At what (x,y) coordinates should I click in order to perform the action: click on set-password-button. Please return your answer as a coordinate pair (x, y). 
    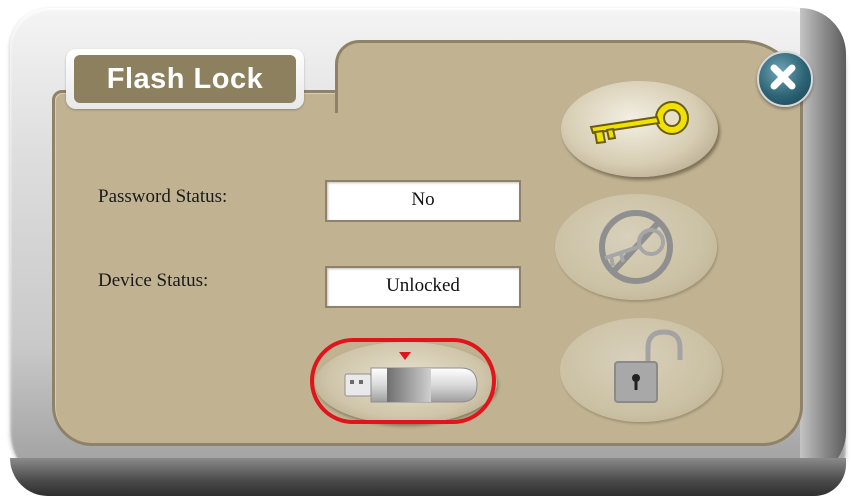
    Looking at the image, I should click on (639, 129).